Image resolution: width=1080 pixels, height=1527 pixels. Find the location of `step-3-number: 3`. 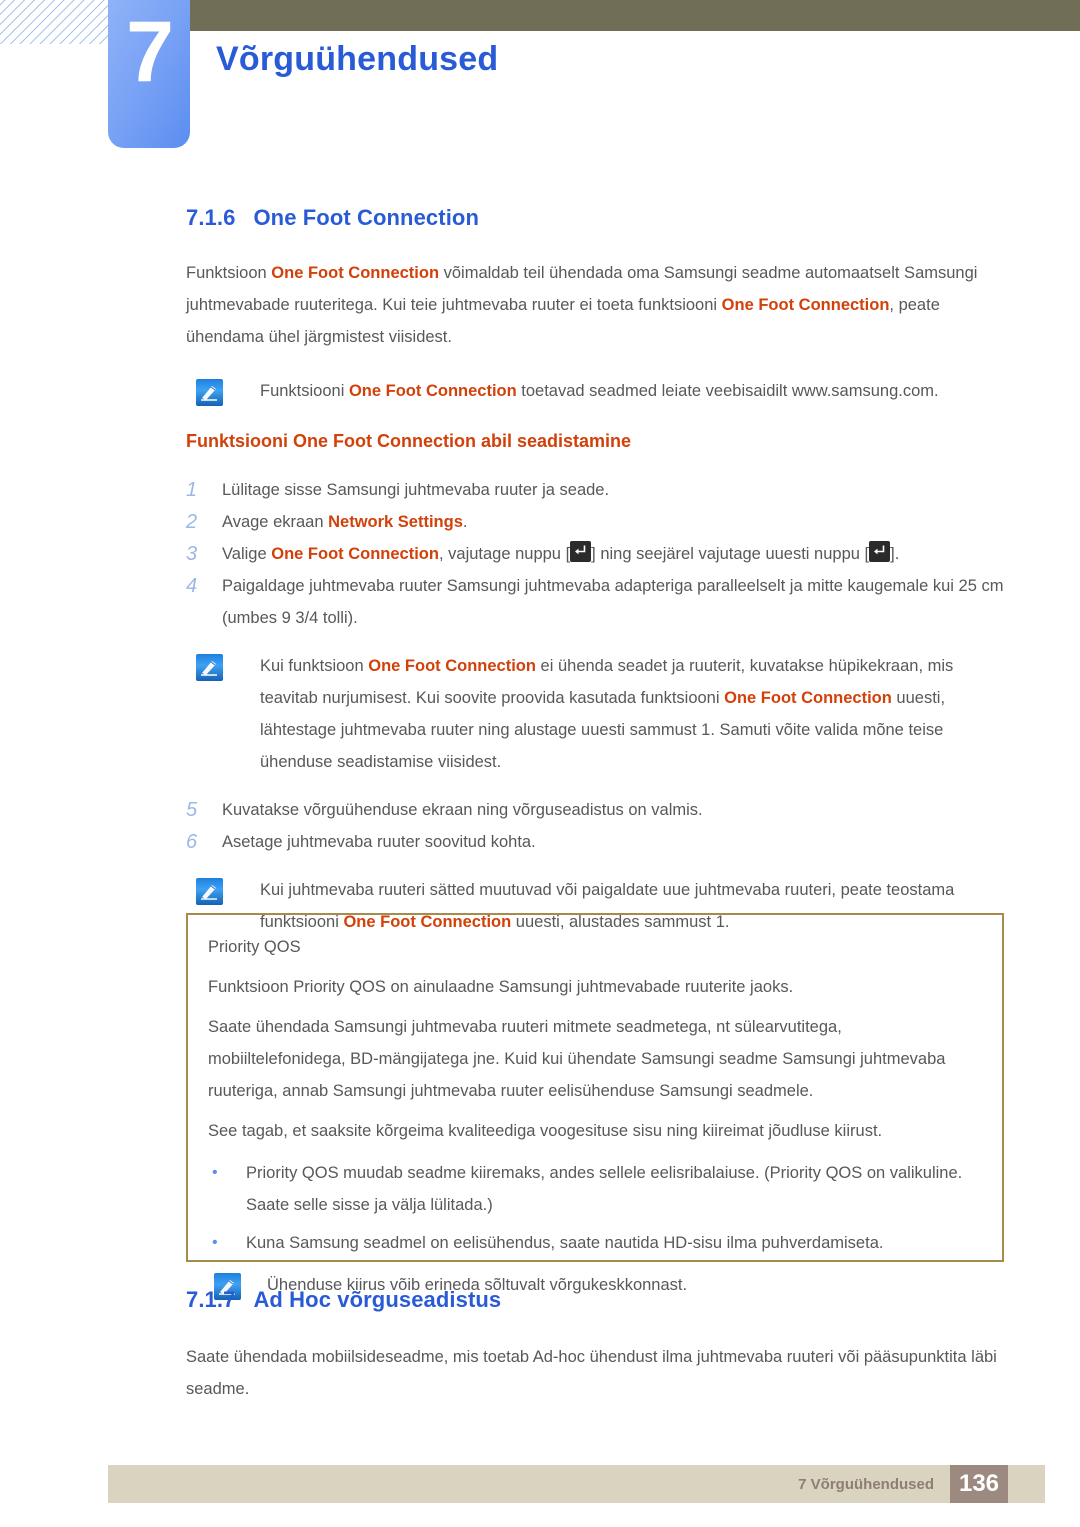

step-3-number: 3 is located at coordinates (192, 554).